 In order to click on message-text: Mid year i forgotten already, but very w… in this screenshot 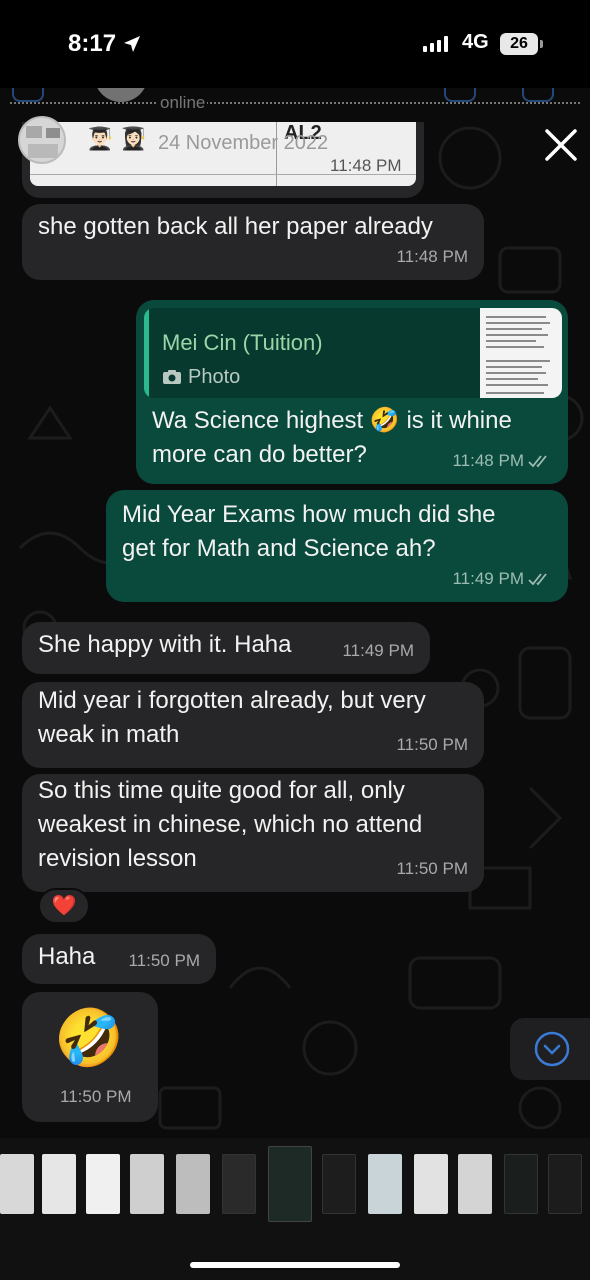, I will do `click(232, 717)`.